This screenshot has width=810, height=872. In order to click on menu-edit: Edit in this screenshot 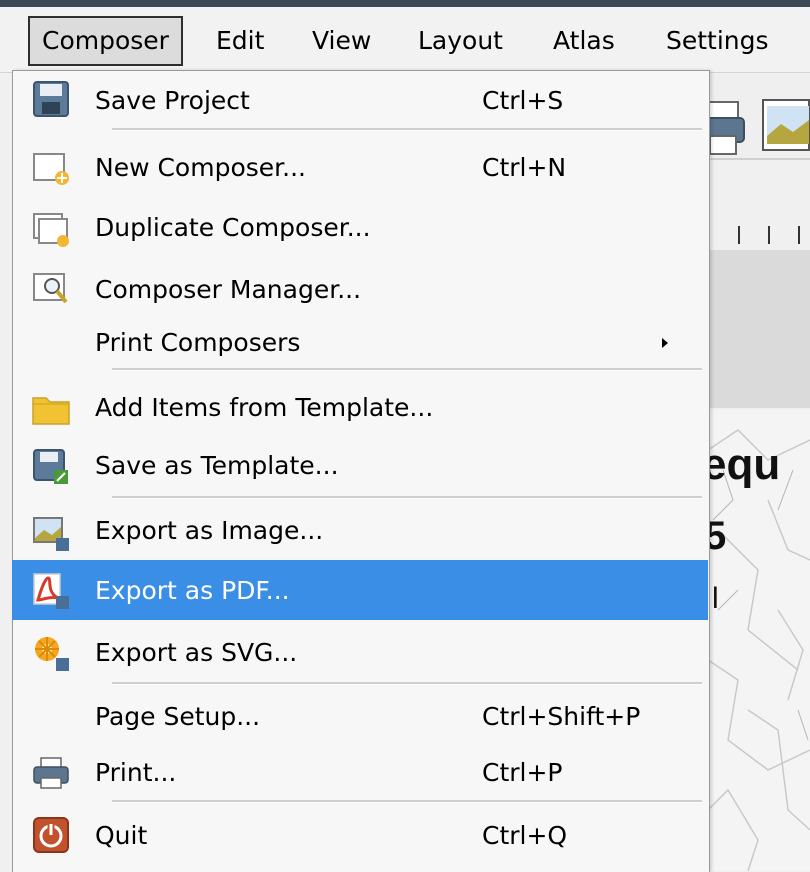, I will do `click(240, 41)`.